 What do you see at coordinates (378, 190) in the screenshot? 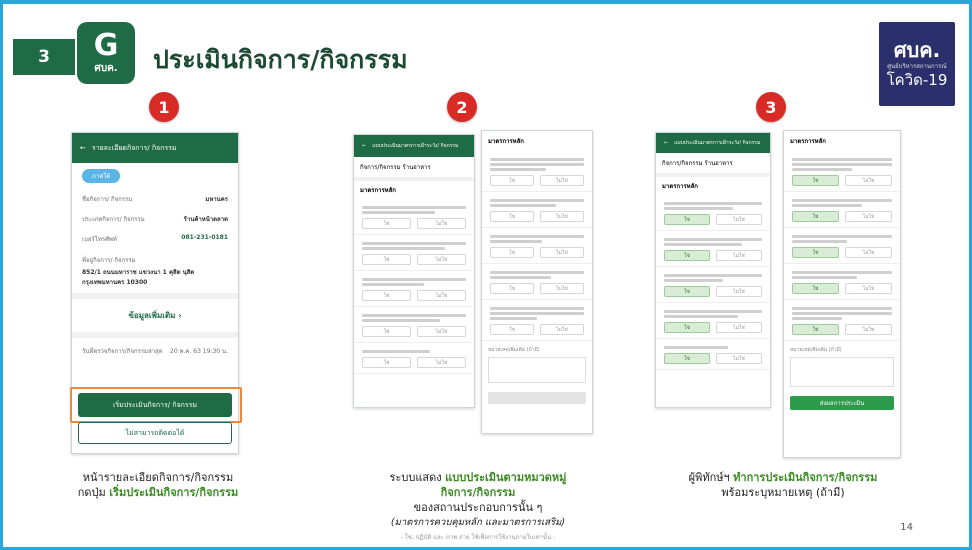
I see `screen2-section-title: มาตรการหลัก` at bounding box center [378, 190].